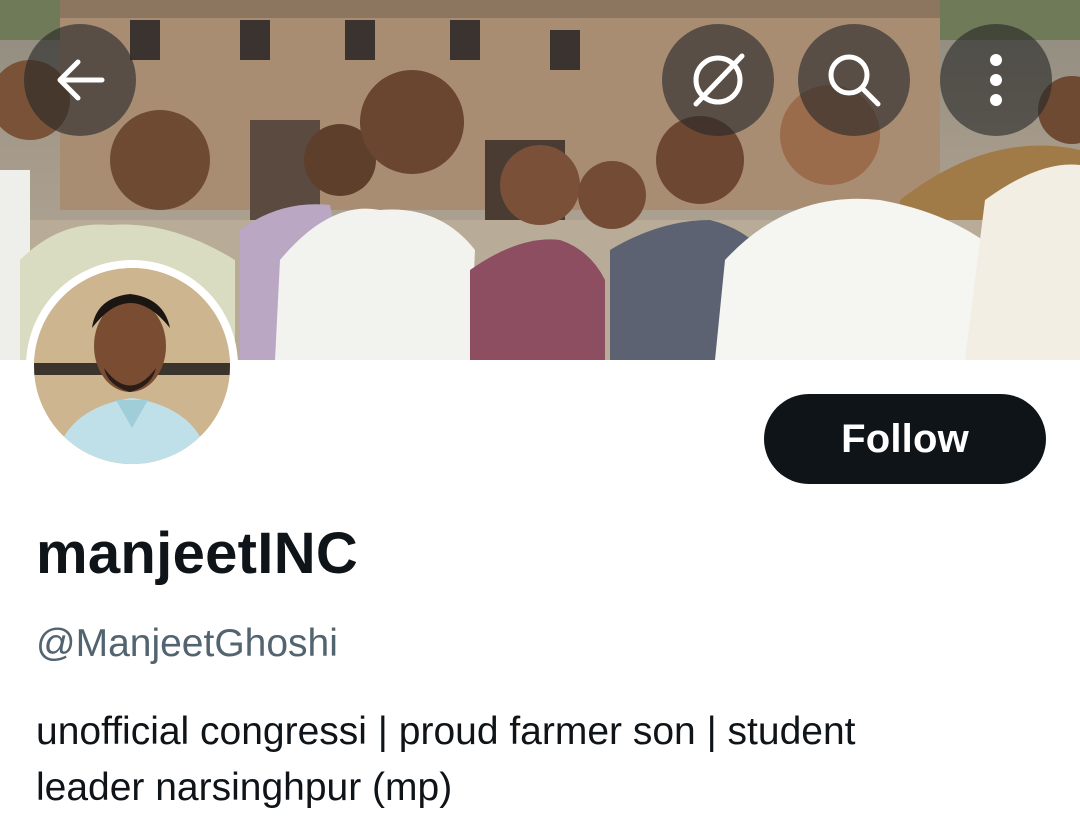  What do you see at coordinates (244, 787) in the screenshot?
I see `bio-line-2: leader narsinghpur (mp)` at bounding box center [244, 787].